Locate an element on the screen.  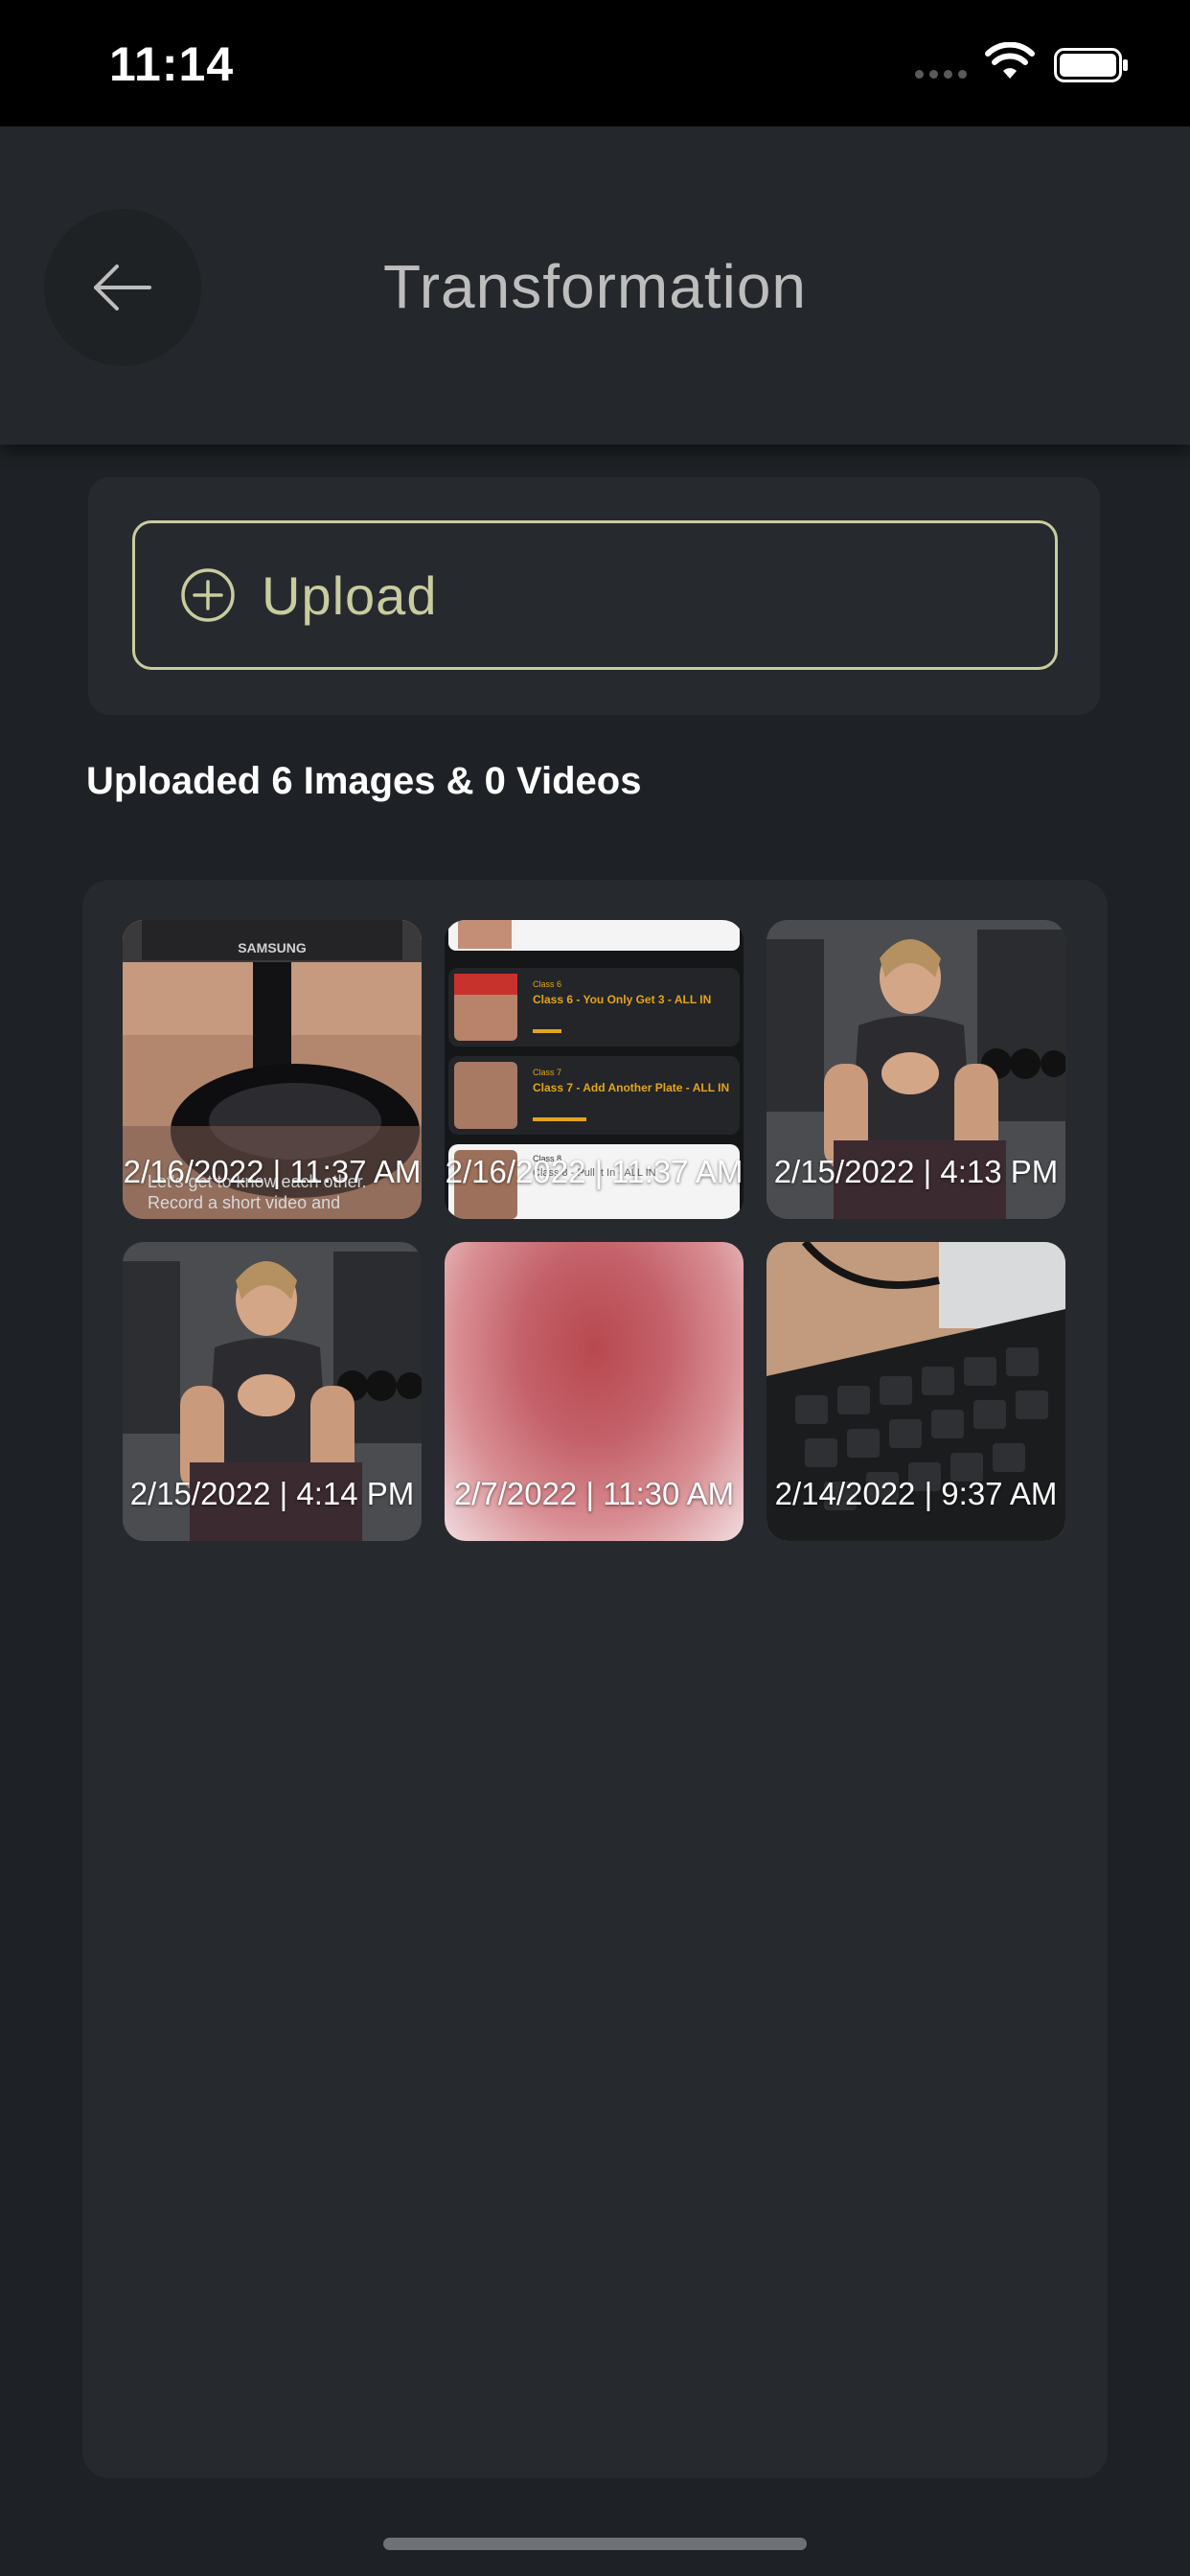
home-indicator is located at coordinates (595, 2544).